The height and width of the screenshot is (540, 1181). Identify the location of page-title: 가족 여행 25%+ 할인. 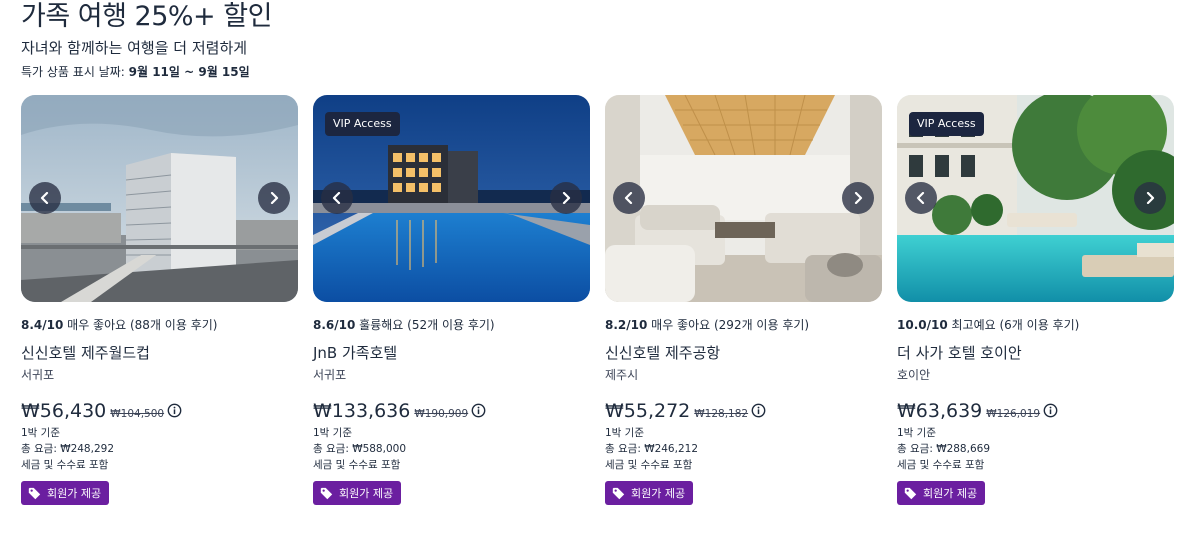
(146, 16).